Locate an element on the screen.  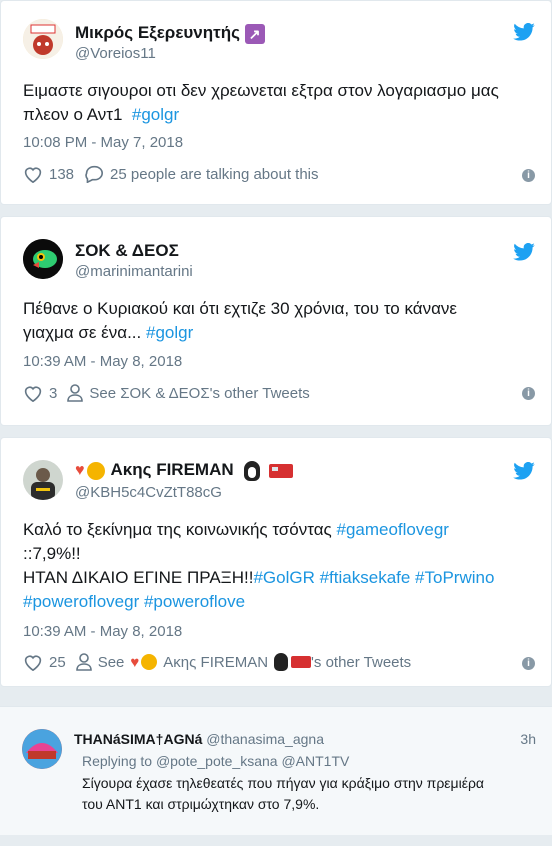
reply-age: 3h is located at coordinates (528, 739).